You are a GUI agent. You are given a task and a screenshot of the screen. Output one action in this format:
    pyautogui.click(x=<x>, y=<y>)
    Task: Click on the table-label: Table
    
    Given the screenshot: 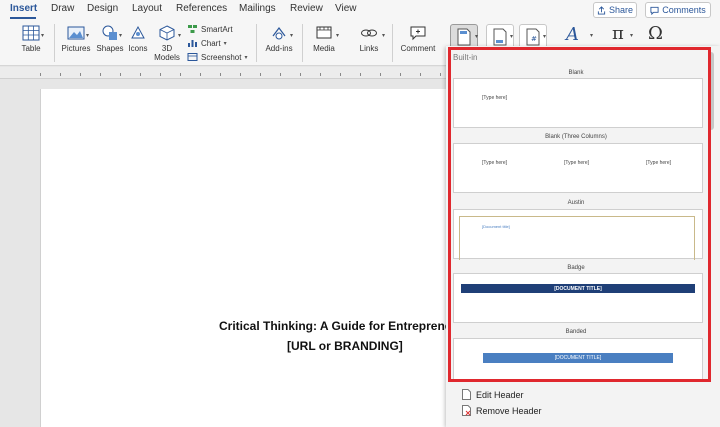 What is the action you would take?
    pyautogui.click(x=31, y=48)
    